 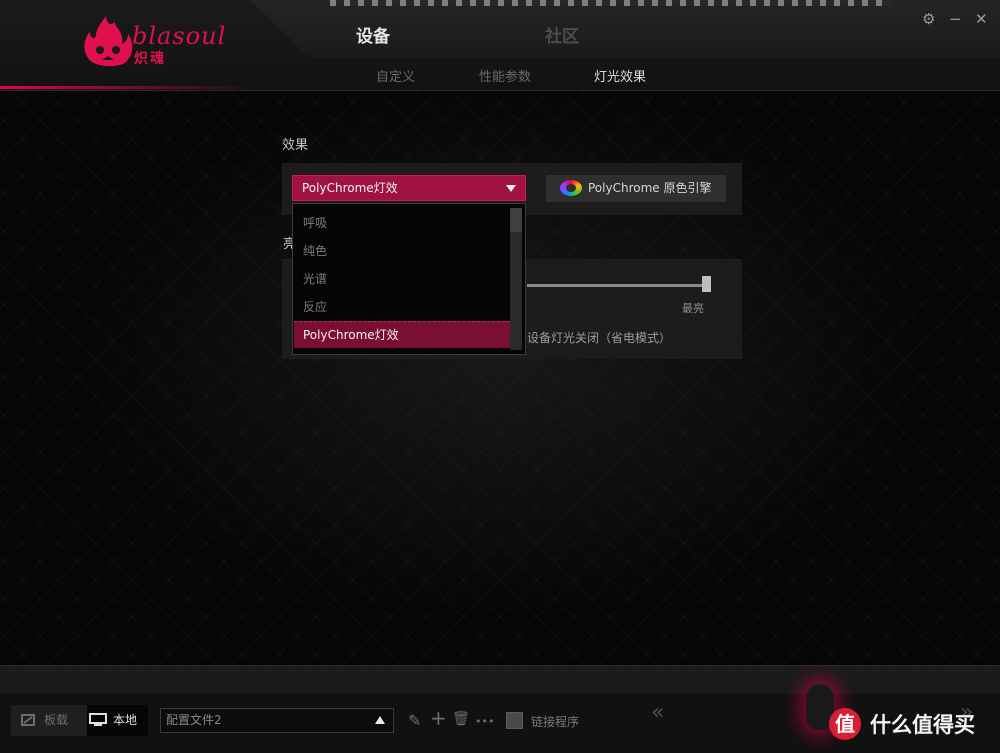 I want to click on onboard-label: 板载, so click(x=56, y=720).